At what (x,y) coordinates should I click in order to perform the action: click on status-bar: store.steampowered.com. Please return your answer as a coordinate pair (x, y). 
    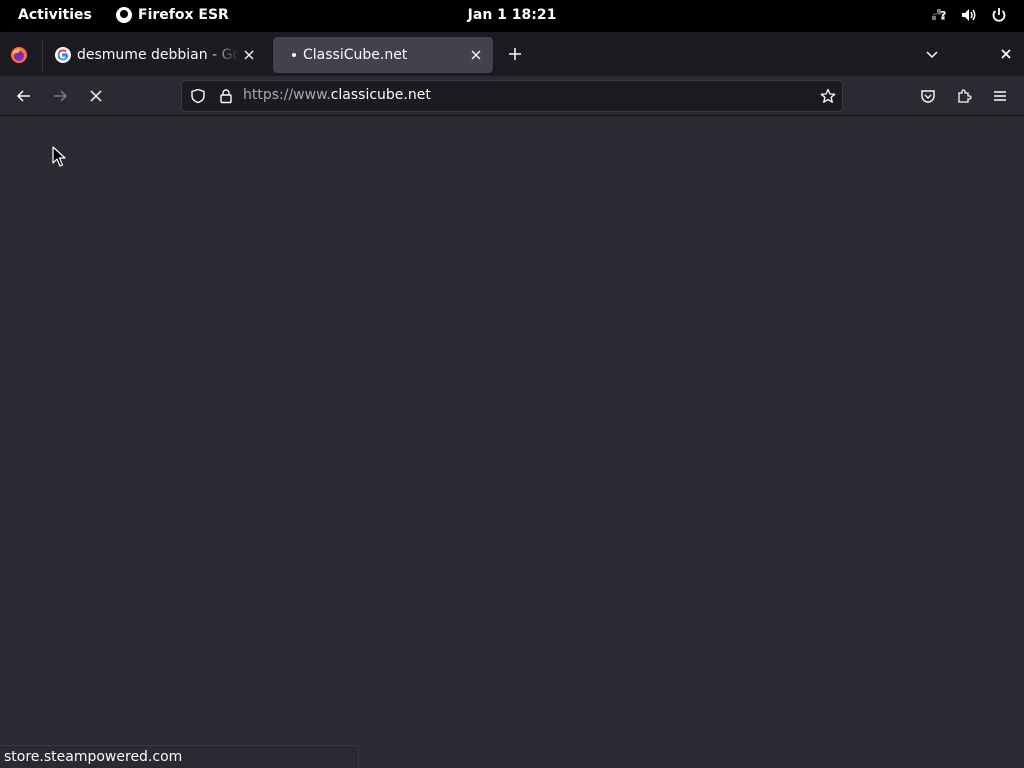
    Looking at the image, I should click on (179, 756).